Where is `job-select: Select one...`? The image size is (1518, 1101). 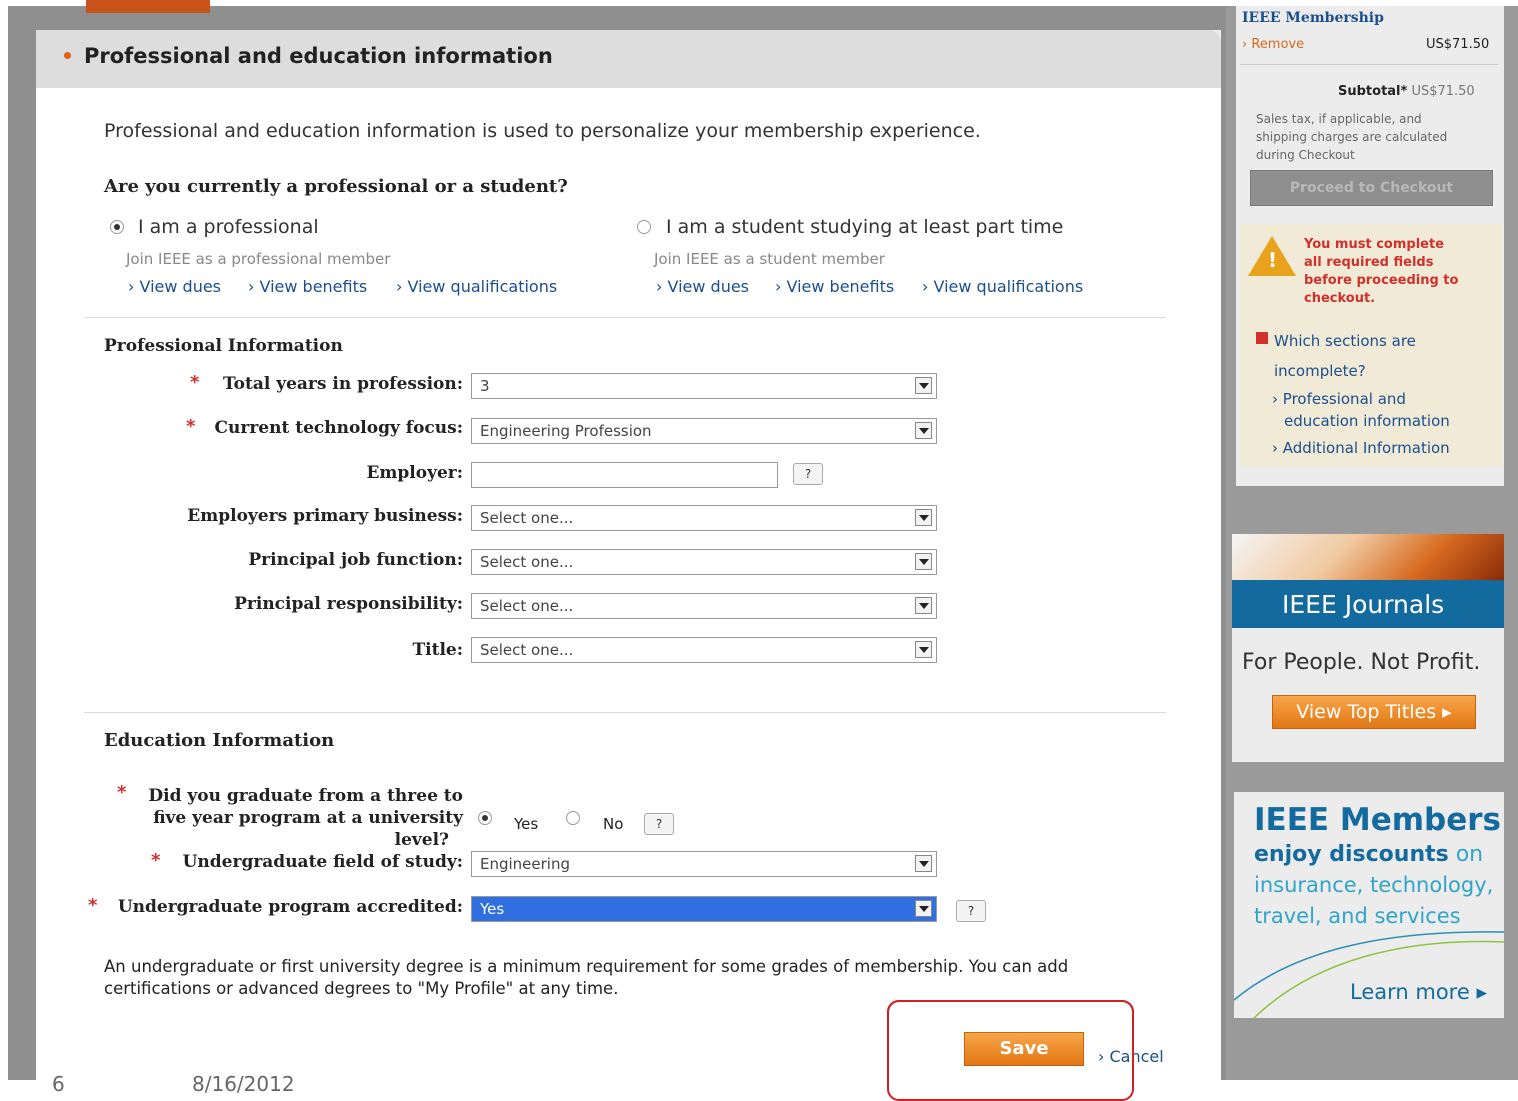
job-select: Select one... is located at coordinates (704, 562).